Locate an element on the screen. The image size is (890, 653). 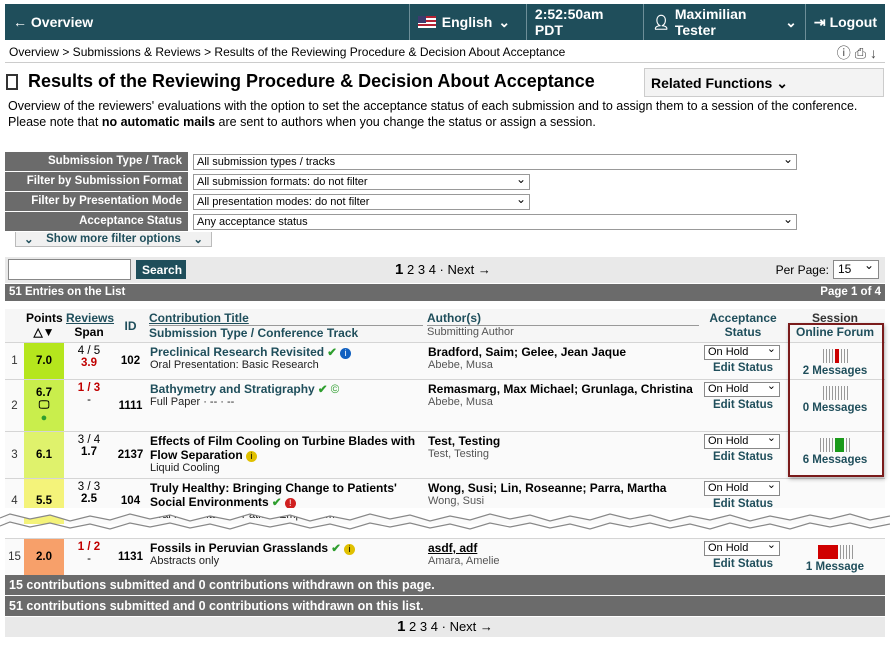
user-icon: 👤︎ is located at coordinates (661, 21).